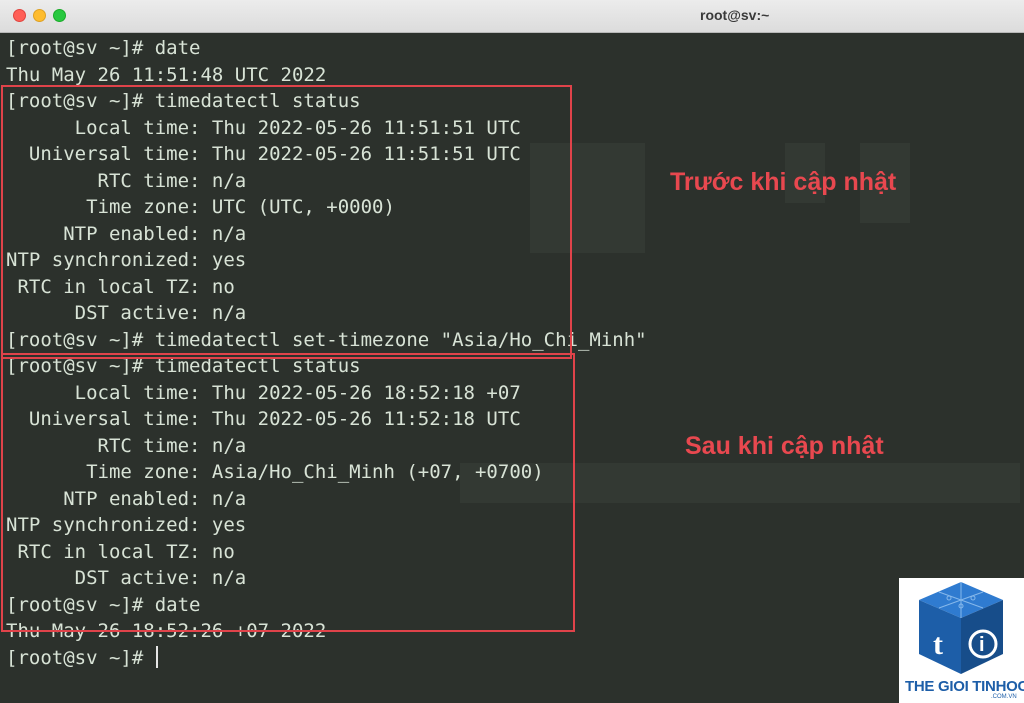 This screenshot has height=703, width=1024. What do you see at coordinates (783, 182) in the screenshot?
I see `annotation-before-update: Trước khi cập nhật` at bounding box center [783, 182].